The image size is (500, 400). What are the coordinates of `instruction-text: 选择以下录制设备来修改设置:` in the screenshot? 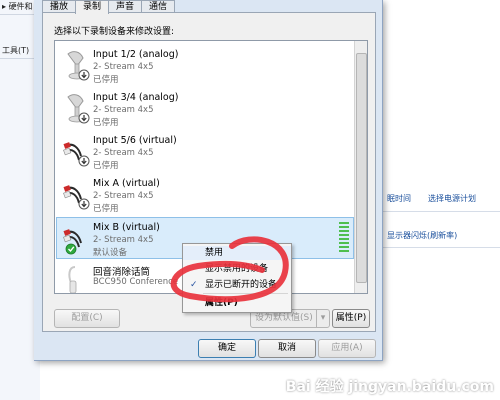 It's located at (114, 32).